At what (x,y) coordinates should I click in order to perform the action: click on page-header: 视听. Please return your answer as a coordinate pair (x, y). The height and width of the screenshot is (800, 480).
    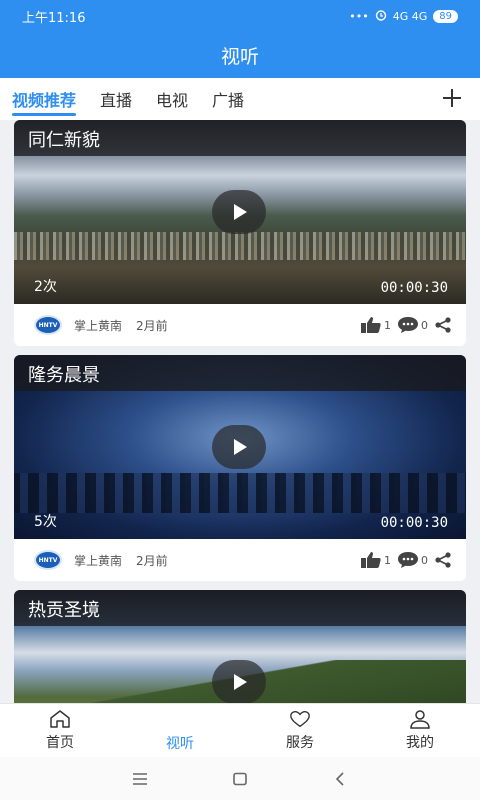
    Looking at the image, I should click on (240, 55).